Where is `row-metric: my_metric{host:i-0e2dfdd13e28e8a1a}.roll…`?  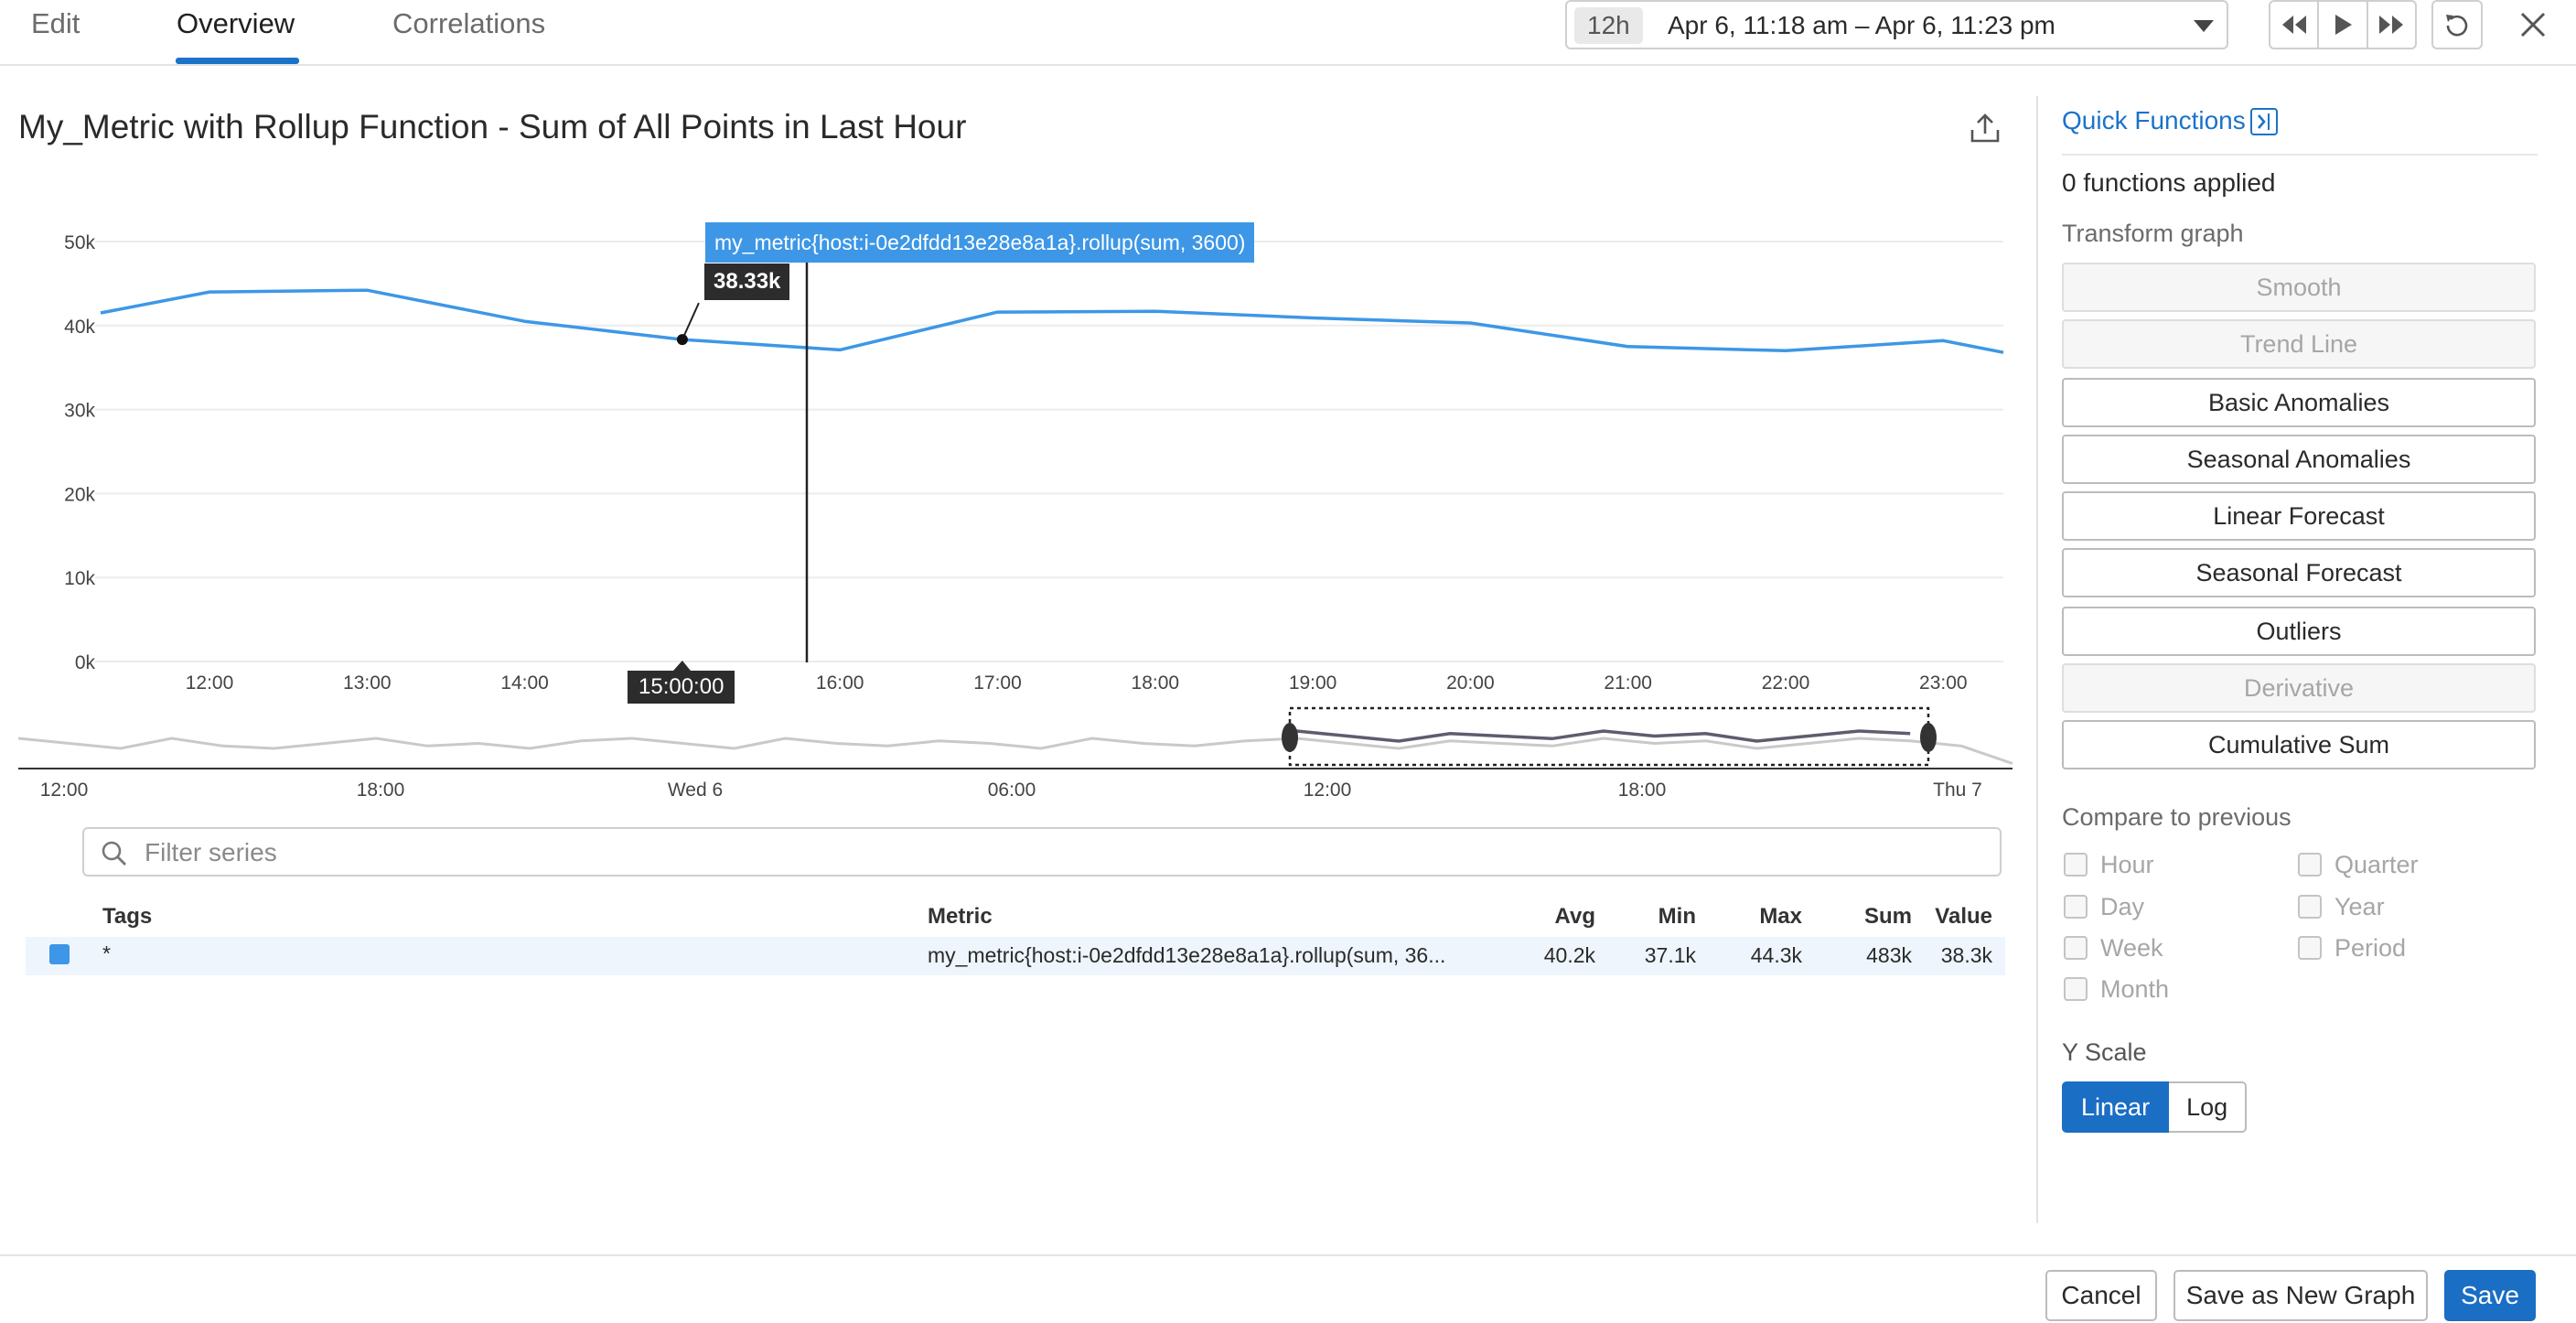 row-metric: my_metric{host:i-0e2dfdd13e28e8a1a}.roll… is located at coordinates (1187, 955).